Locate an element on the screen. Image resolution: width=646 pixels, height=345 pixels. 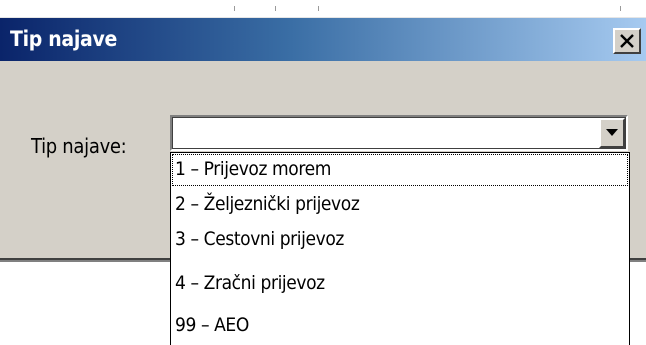
chevron-down-icon is located at coordinates (612, 132).